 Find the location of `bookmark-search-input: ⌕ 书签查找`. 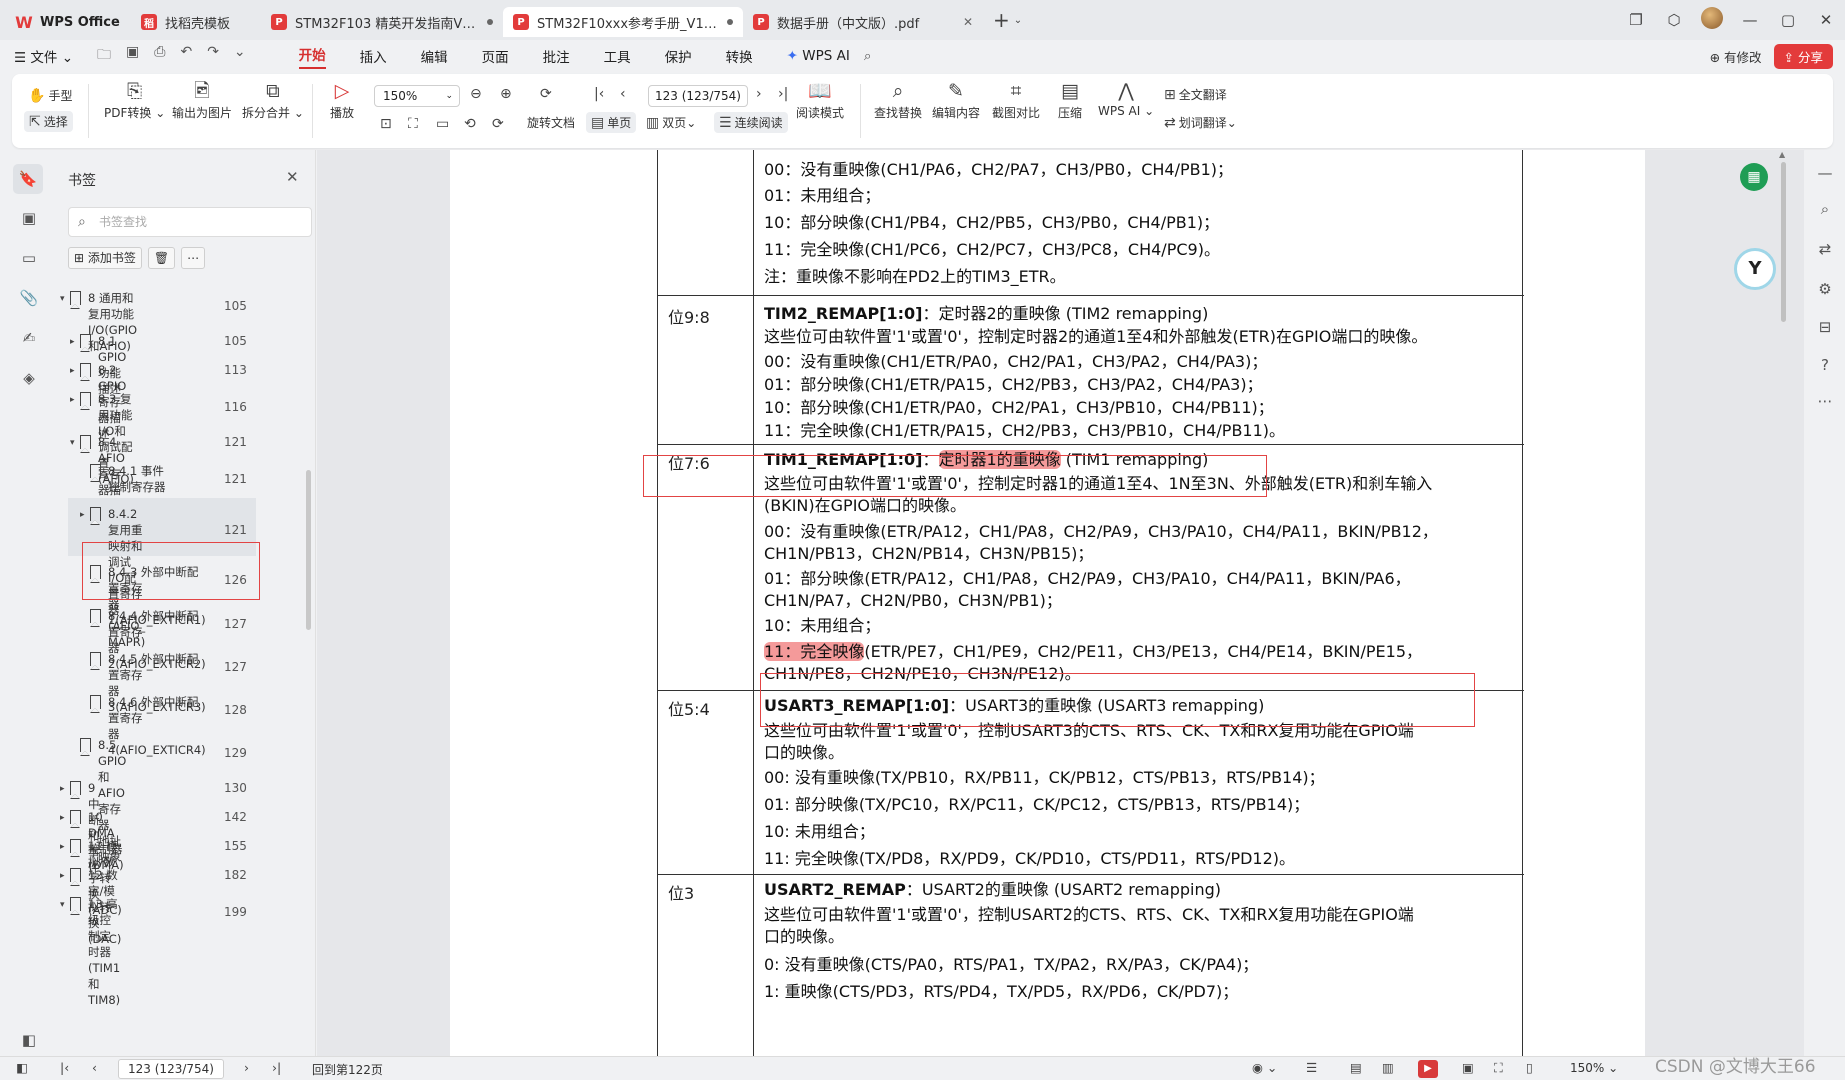

bookmark-search-input: ⌕ 书签查找 is located at coordinates (190, 222).